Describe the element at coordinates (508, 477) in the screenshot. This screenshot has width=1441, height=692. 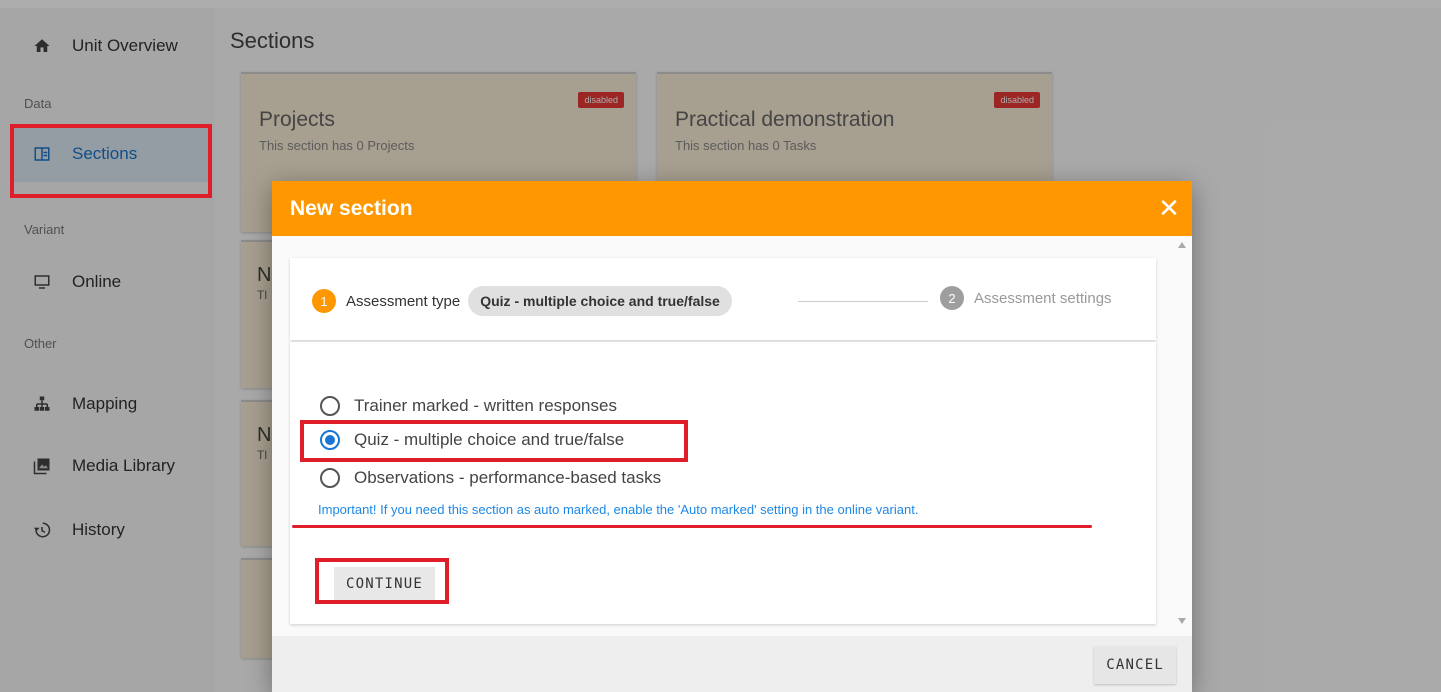
I see `radio-label: Observations - performance-based tasks` at that location.